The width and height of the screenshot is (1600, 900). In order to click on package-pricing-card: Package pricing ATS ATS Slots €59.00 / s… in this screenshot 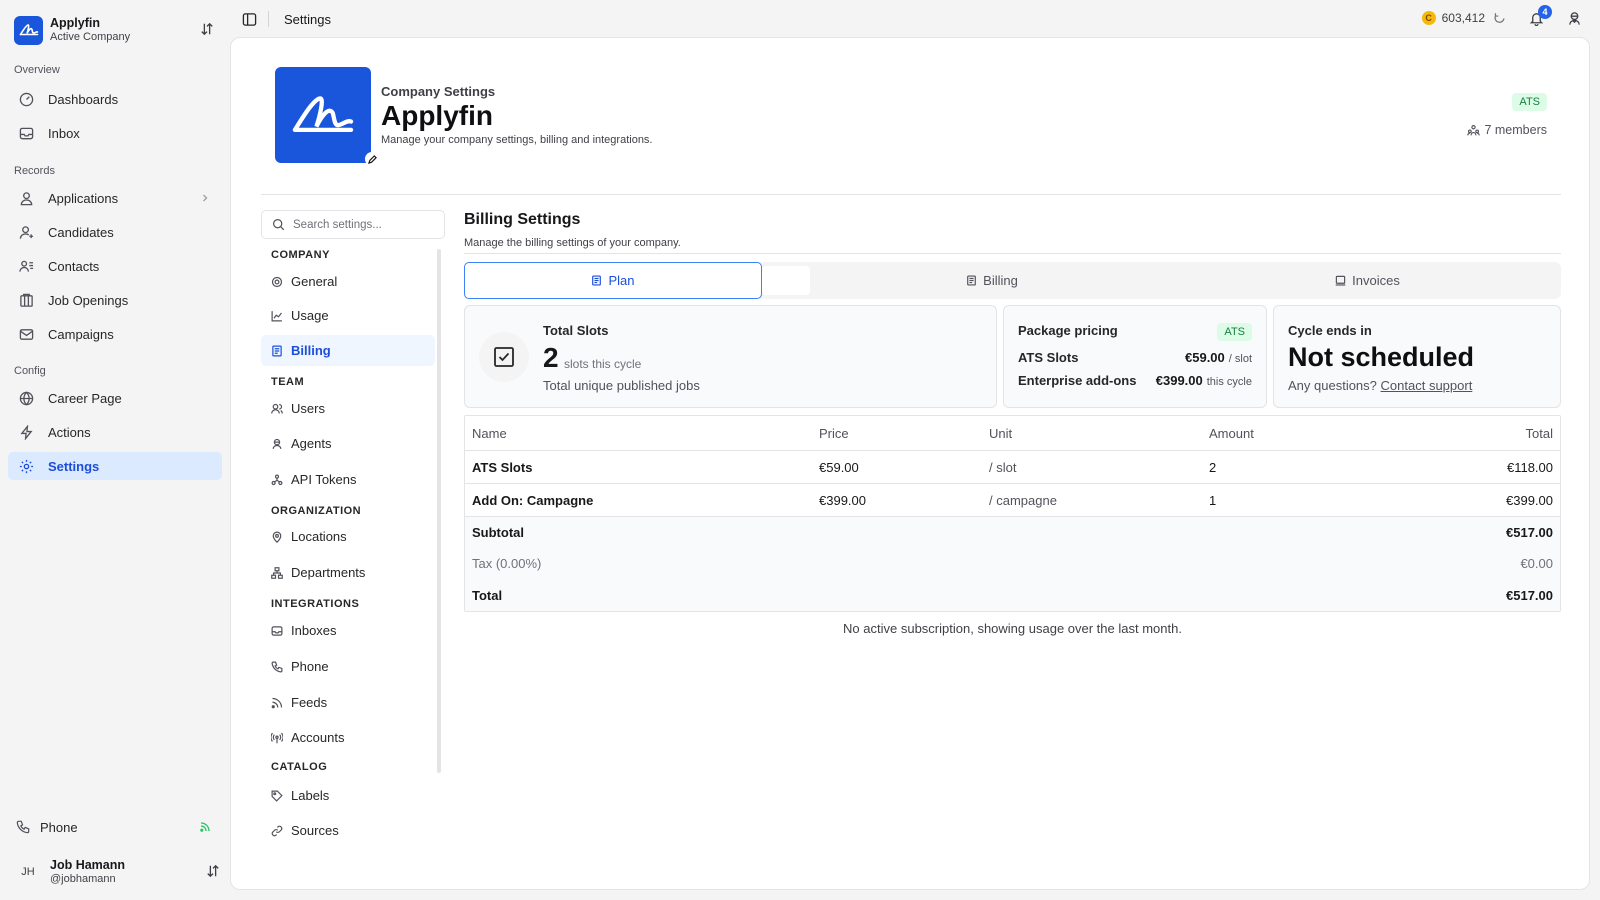, I will do `click(1135, 356)`.